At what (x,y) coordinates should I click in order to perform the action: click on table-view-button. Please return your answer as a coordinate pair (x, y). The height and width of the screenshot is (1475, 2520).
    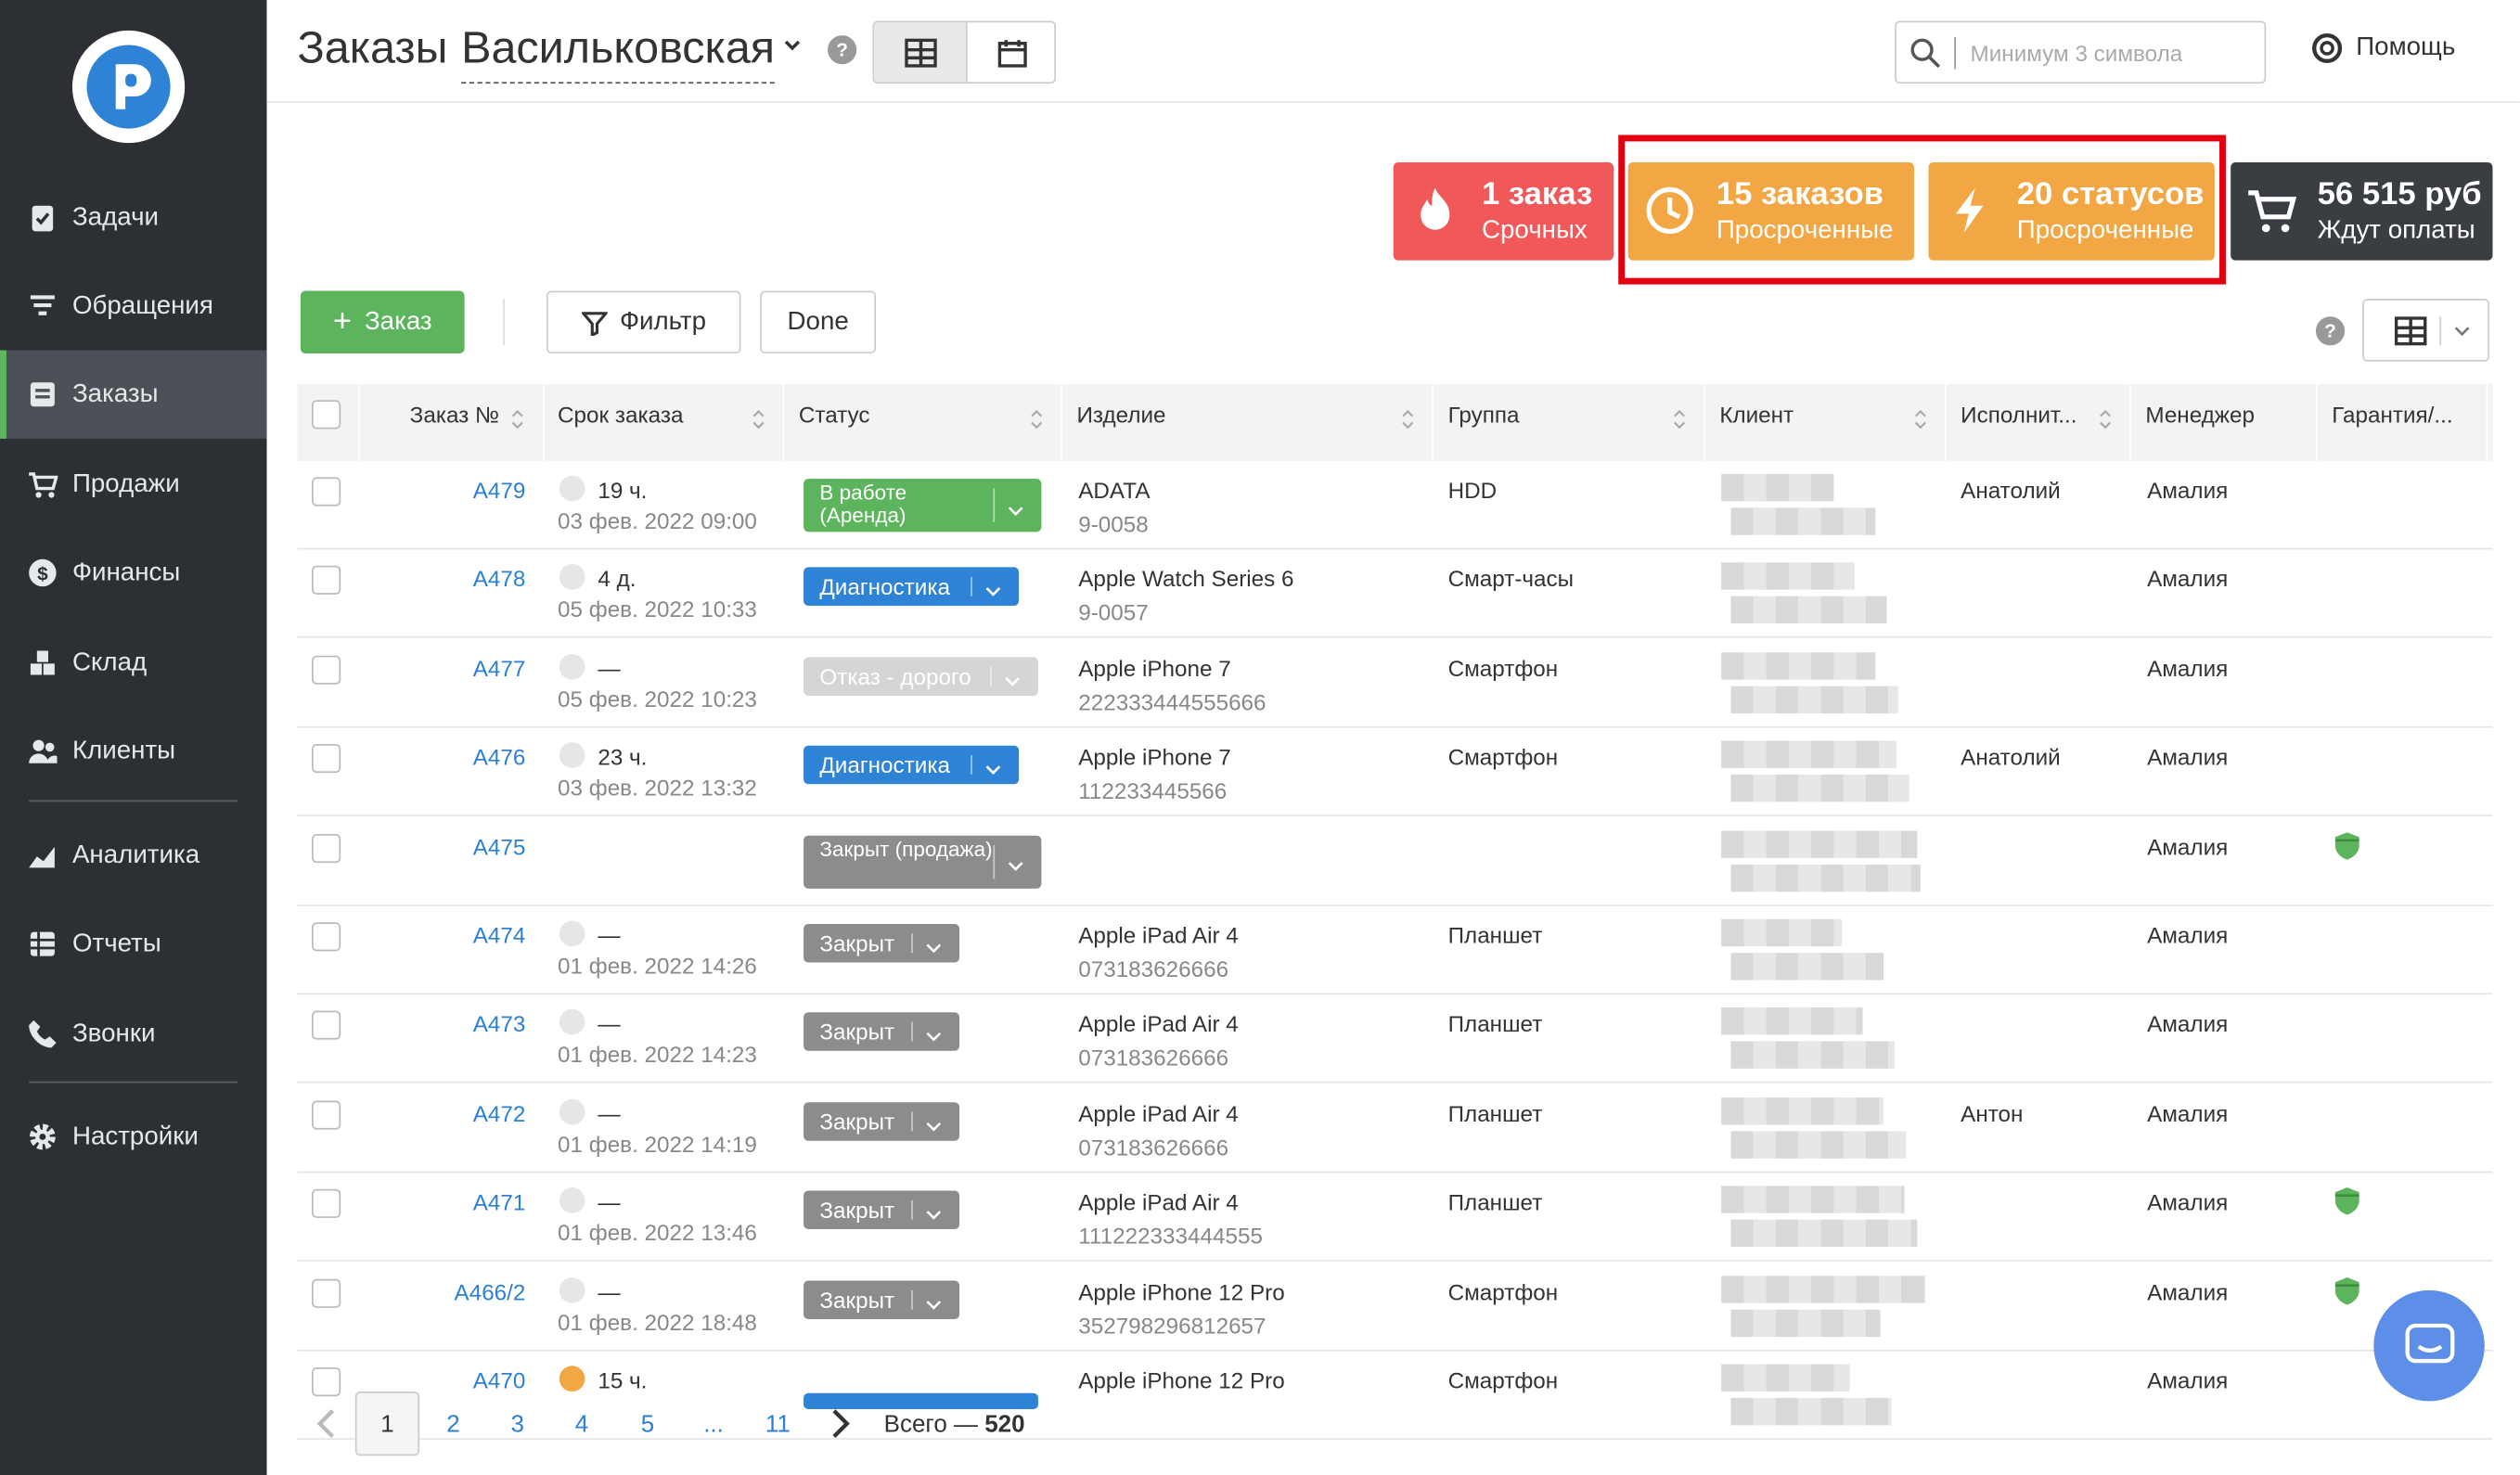
    Looking at the image, I should click on (920, 53).